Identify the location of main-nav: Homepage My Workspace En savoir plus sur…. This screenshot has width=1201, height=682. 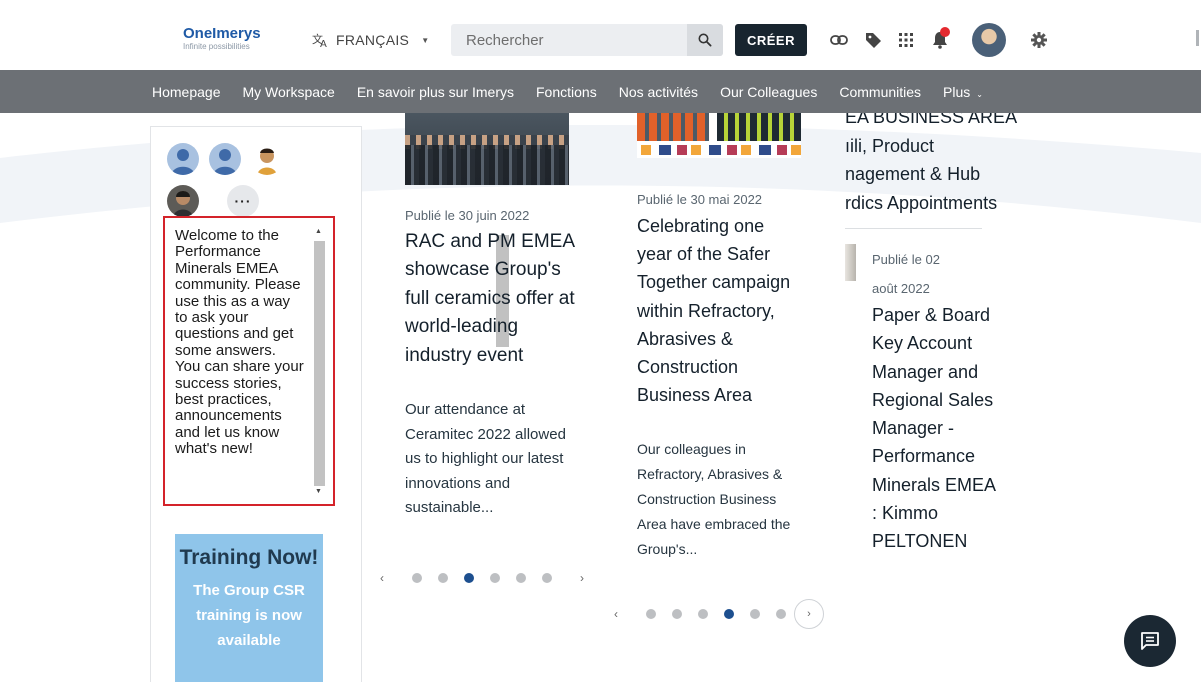
(600, 91).